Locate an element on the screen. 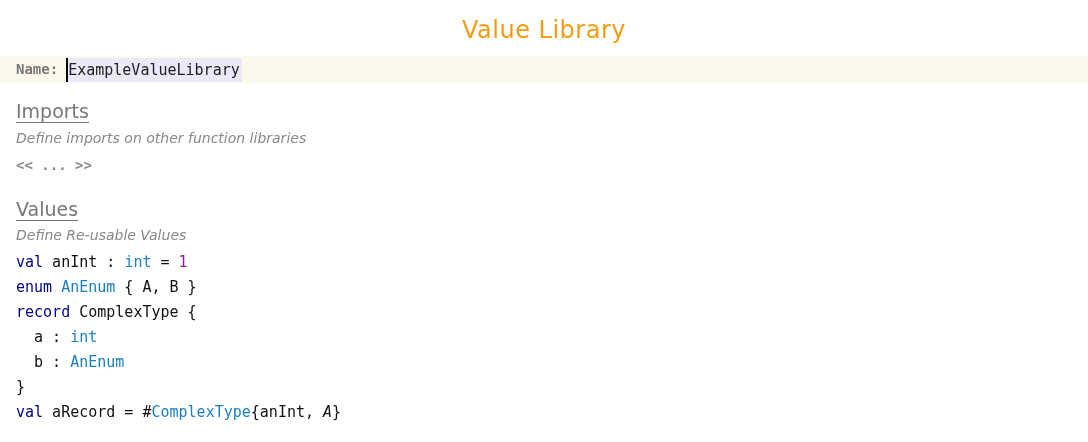 The height and width of the screenshot is (442, 1088). code-line: val aRecord = #ComplexType{anInt, A} is located at coordinates (179, 412).